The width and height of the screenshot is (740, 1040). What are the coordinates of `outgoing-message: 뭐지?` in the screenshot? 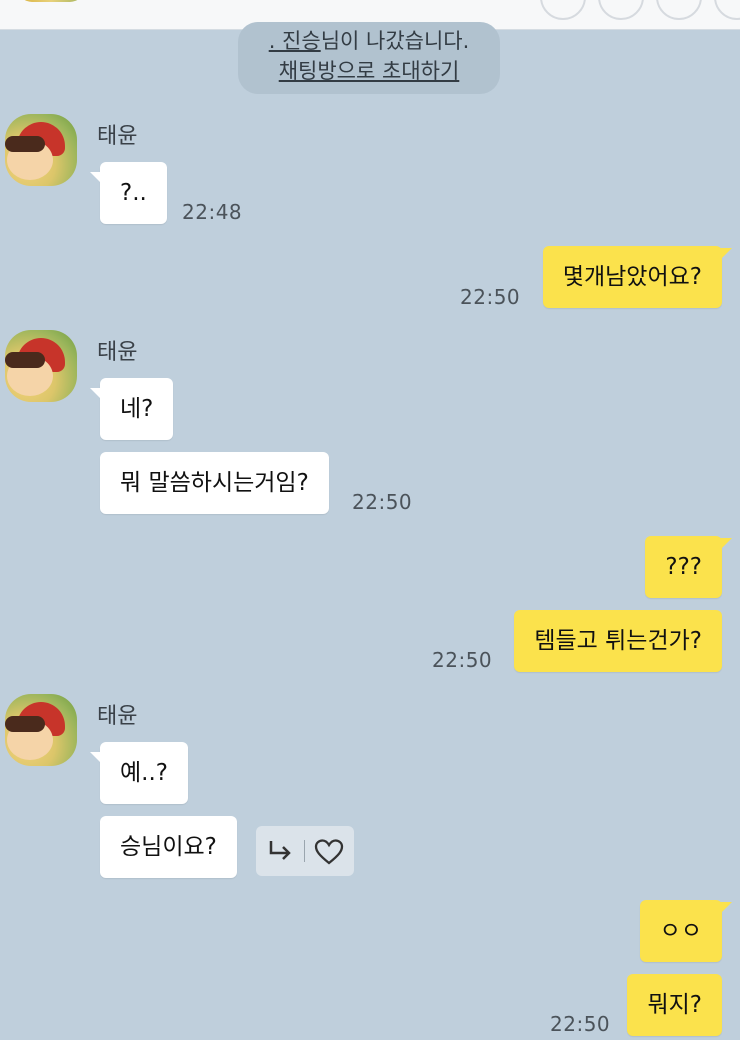 It's located at (674, 1005).